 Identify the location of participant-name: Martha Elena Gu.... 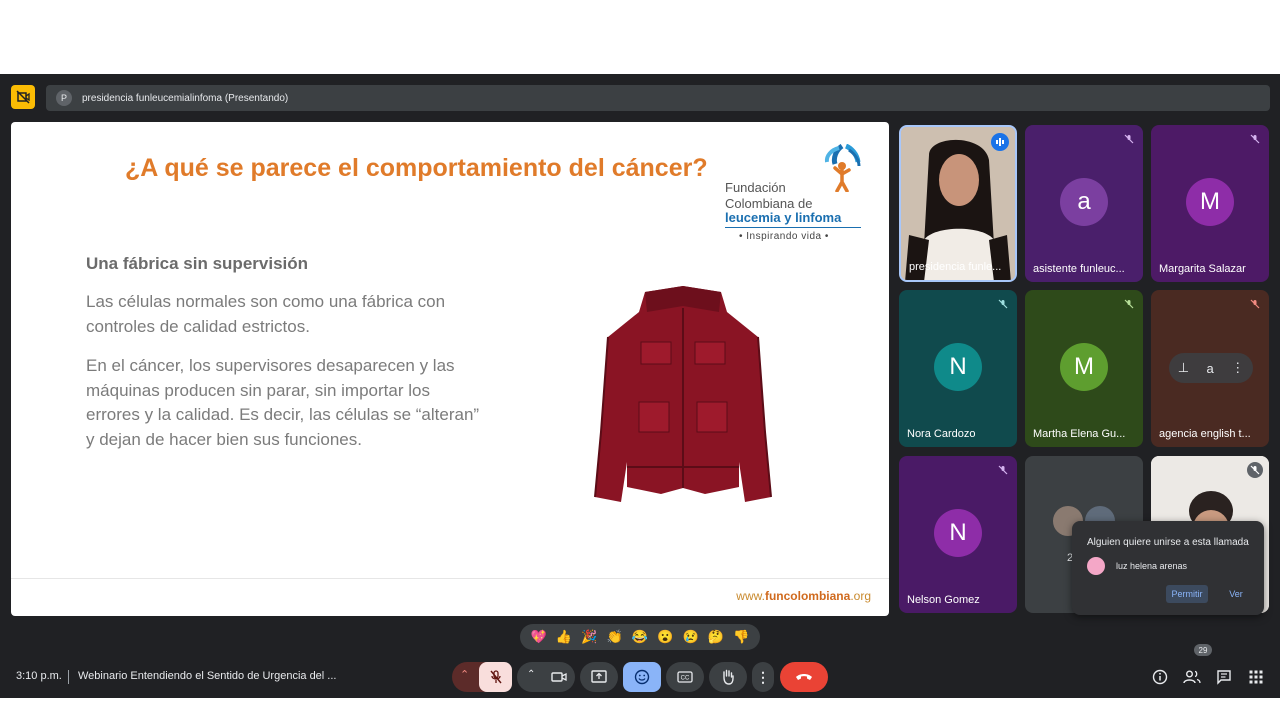
(1079, 434).